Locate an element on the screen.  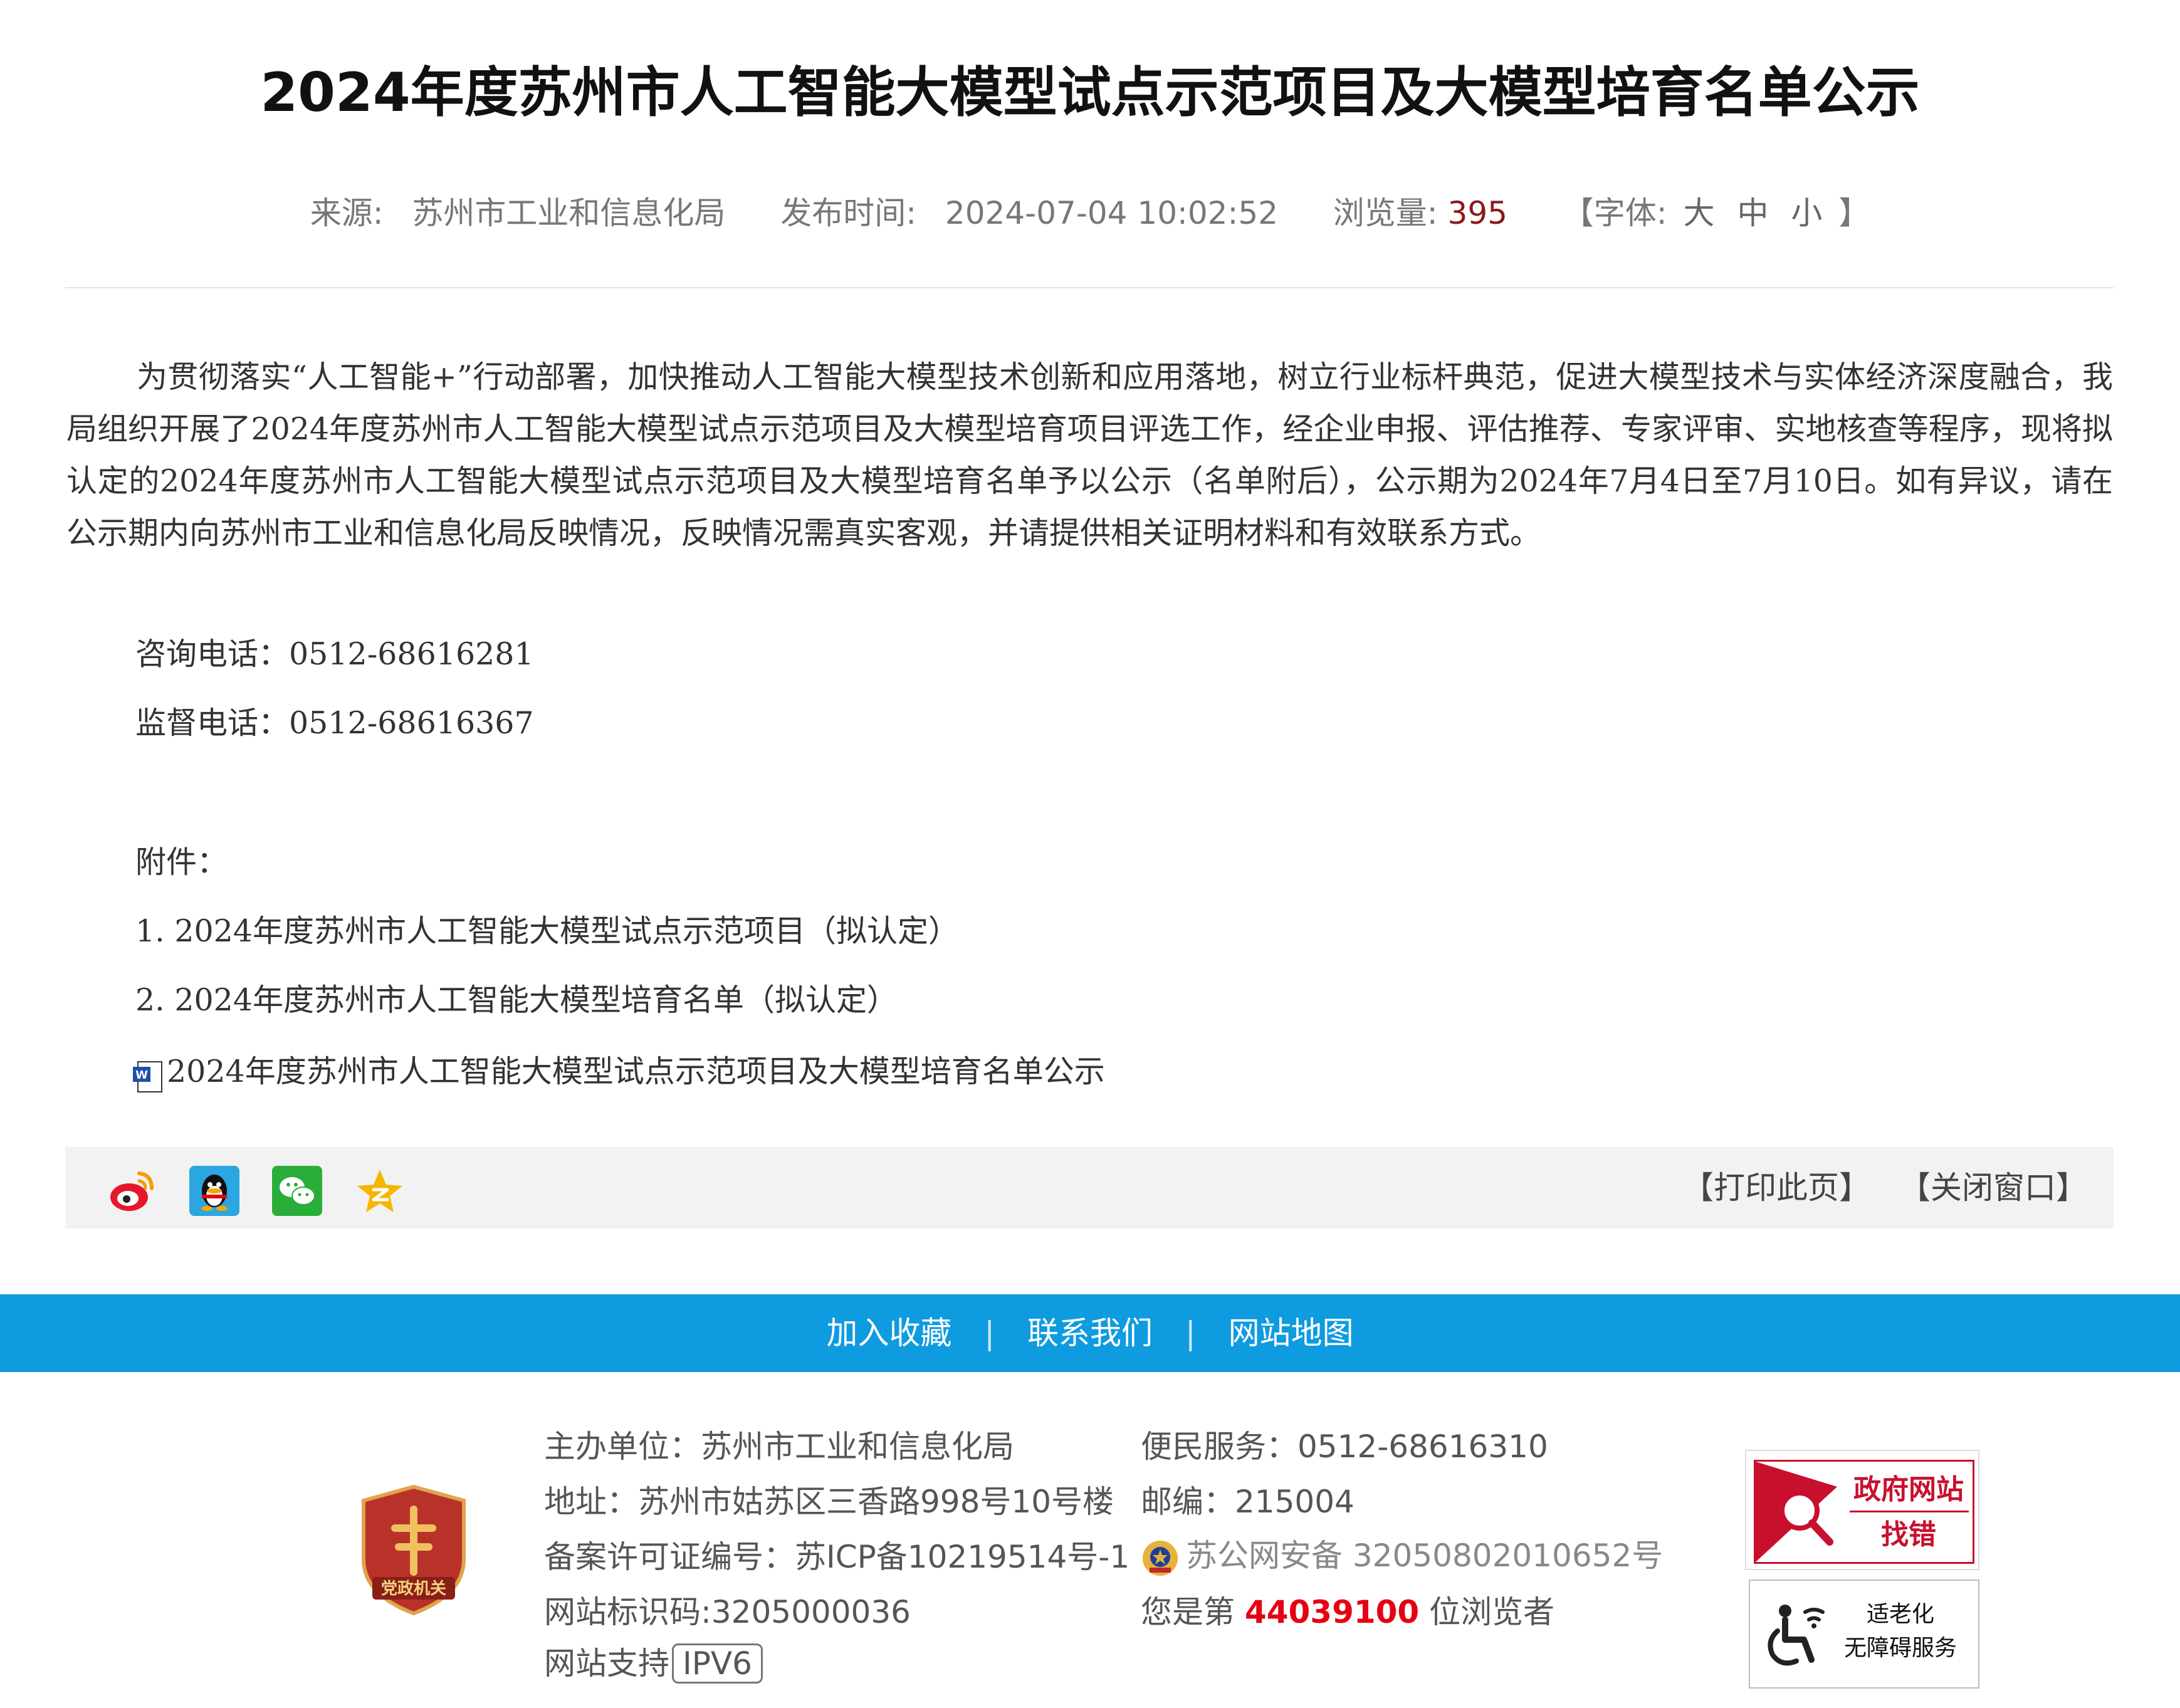
contact-us-link: 联系我们 is located at coordinates (1090, 1333).